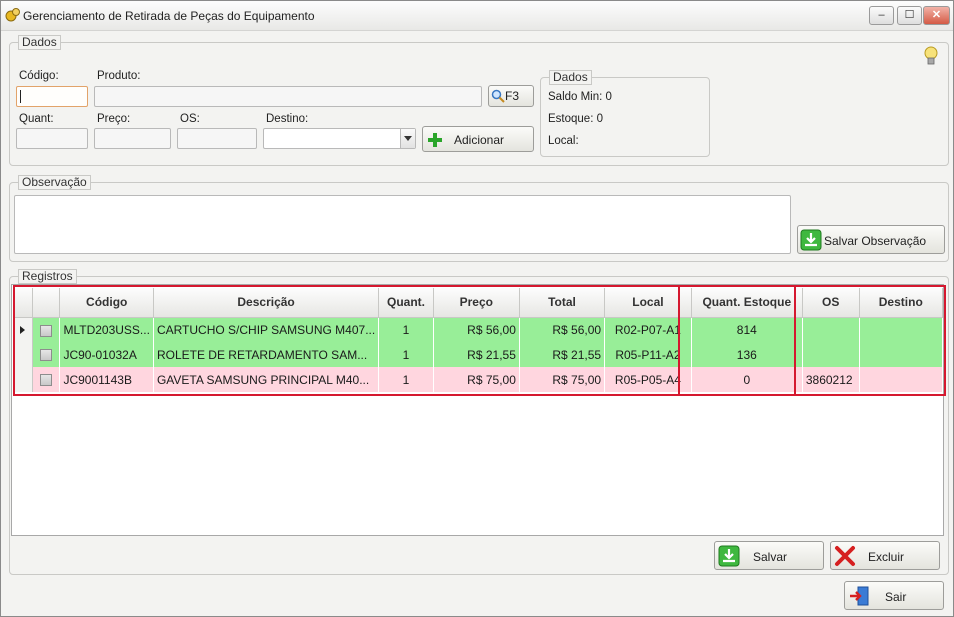 The height and width of the screenshot is (617, 954). Describe the element at coordinates (435, 140) in the screenshot. I see `plus-icon` at that location.